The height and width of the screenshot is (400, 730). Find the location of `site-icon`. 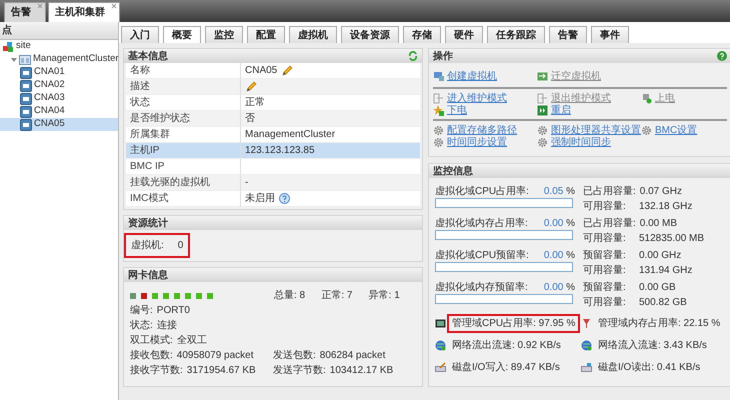

site-icon is located at coordinates (8, 46).